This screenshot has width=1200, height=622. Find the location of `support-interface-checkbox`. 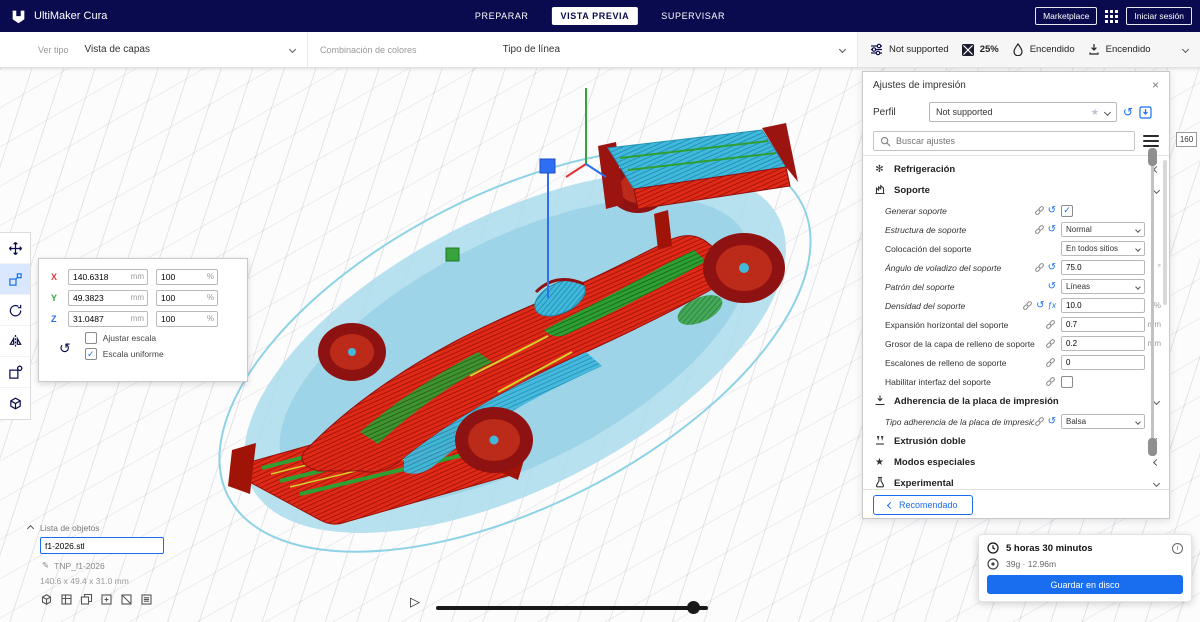

support-interface-checkbox is located at coordinates (1067, 381).